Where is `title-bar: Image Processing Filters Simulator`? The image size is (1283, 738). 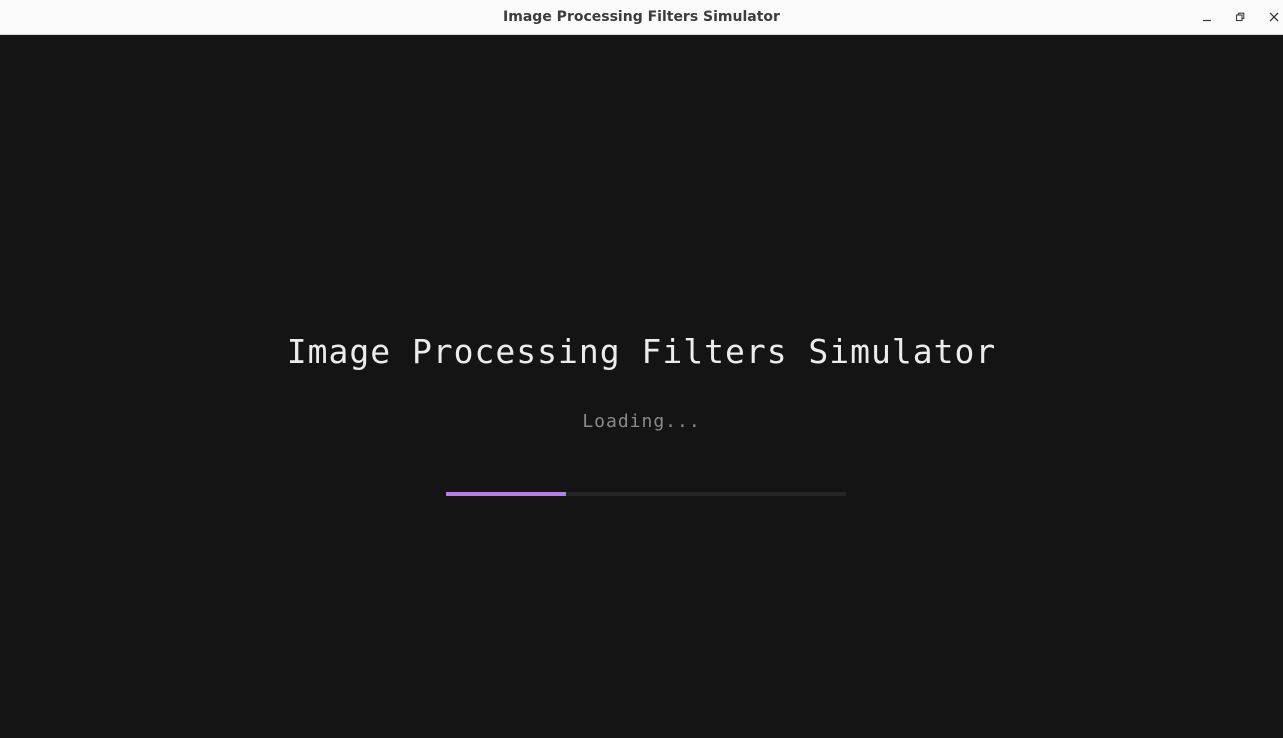
title-bar: Image Processing Filters Simulator is located at coordinates (641, 17).